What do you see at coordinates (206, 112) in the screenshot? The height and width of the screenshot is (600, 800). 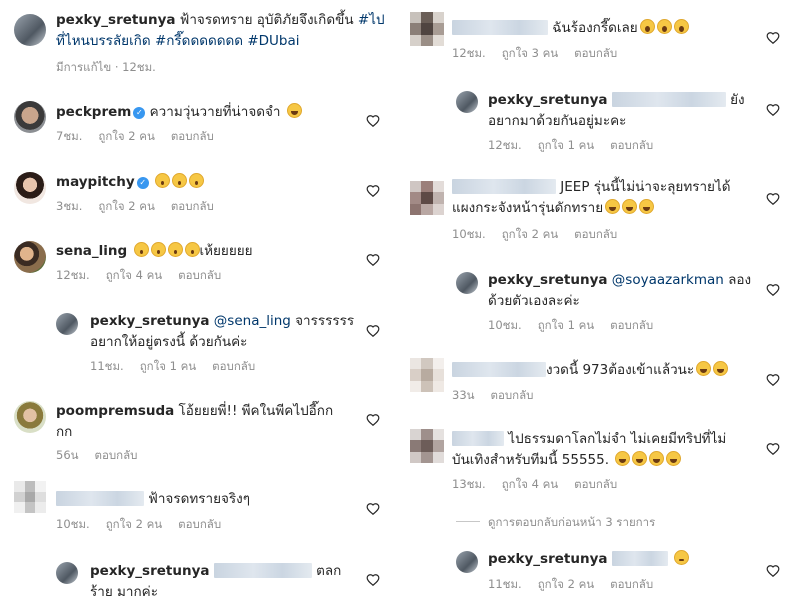 I see `comment-text: peckprem ✓ ความวุ่นวายที่น่าจดจำ` at bounding box center [206, 112].